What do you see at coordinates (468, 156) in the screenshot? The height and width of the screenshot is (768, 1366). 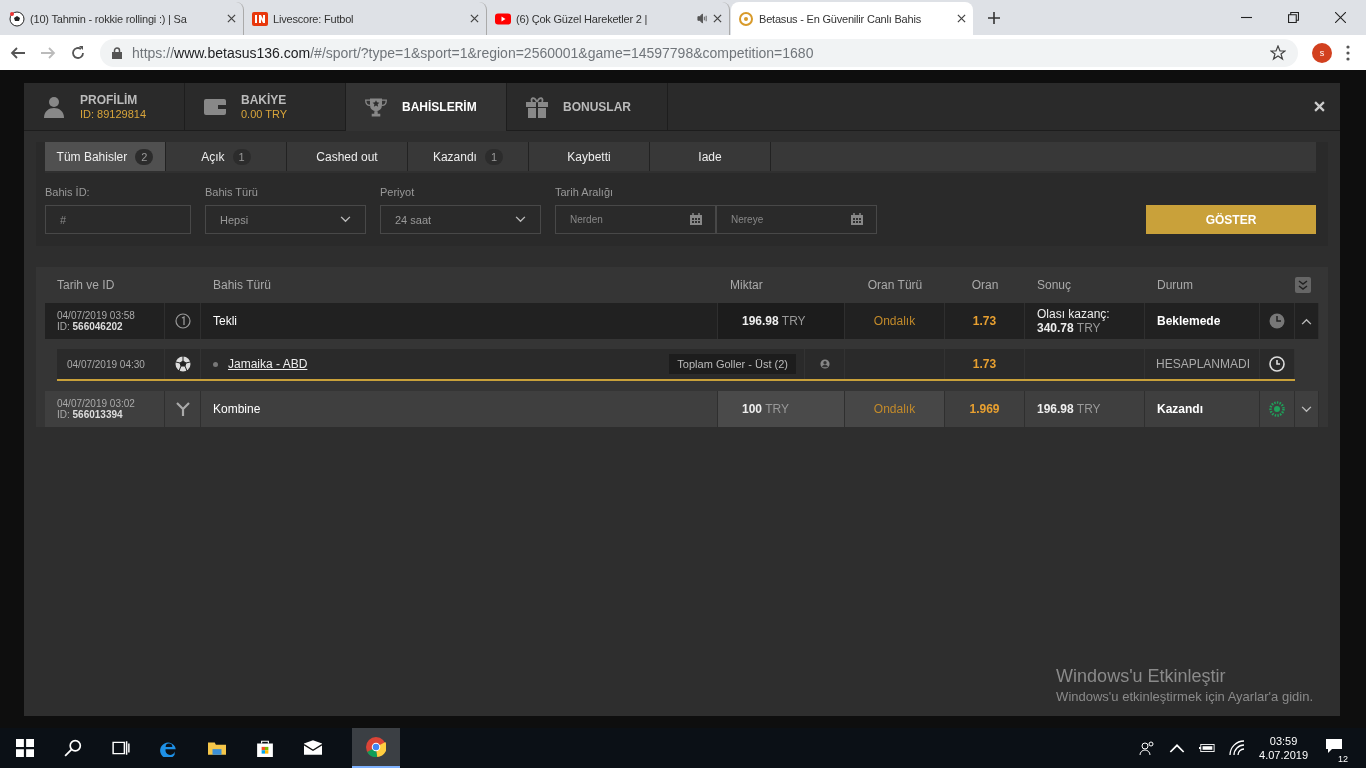 I see `filter-tab: Kazandı 1` at bounding box center [468, 156].